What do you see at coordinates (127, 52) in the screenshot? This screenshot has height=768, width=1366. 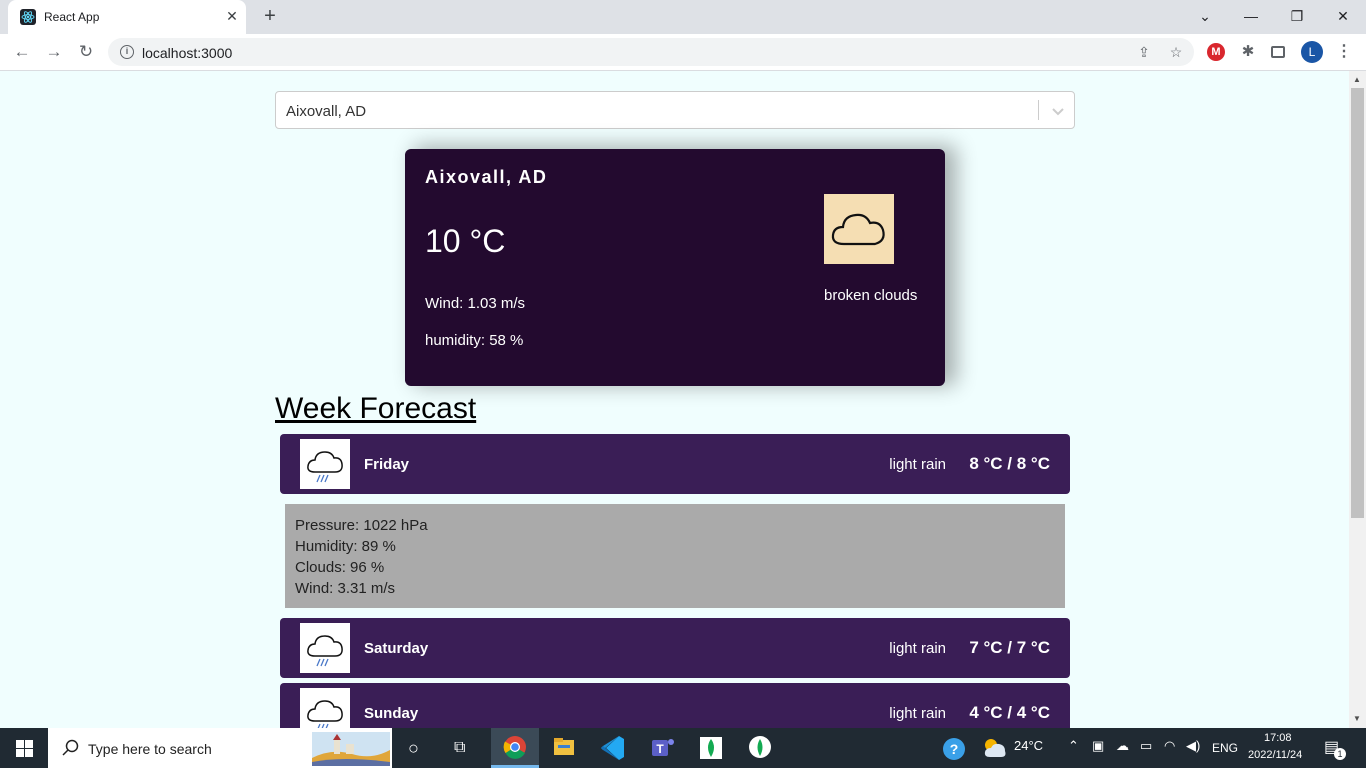 I see `site-info-icon: i` at bounding box center [127, 52].